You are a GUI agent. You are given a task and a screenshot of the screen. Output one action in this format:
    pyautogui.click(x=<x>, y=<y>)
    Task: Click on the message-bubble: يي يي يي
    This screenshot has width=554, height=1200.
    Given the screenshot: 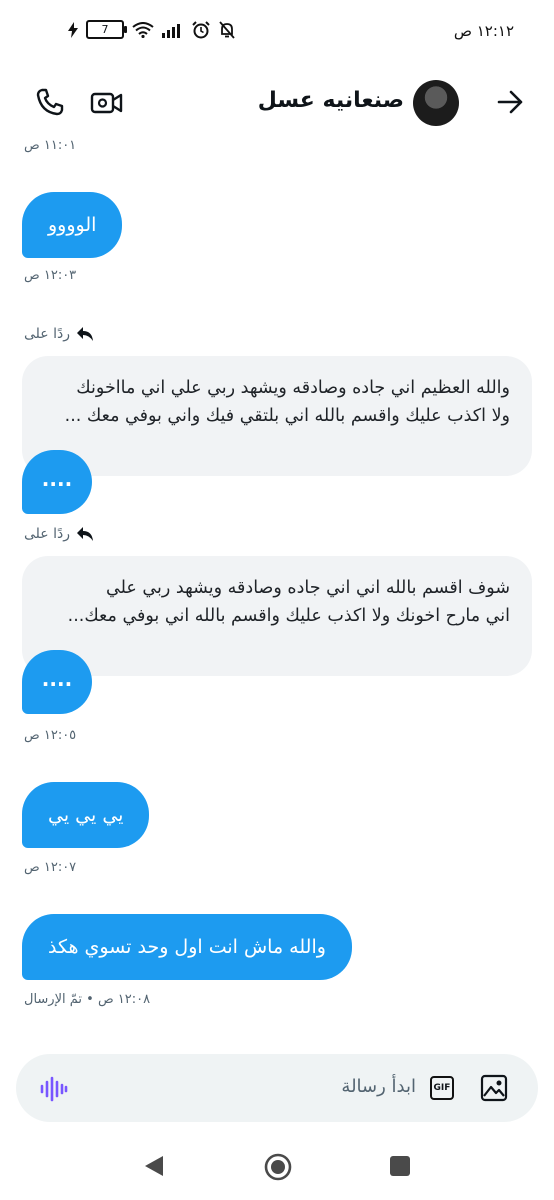 What is the action you would take?
    pyautogui.click(x=86, y=815)
    